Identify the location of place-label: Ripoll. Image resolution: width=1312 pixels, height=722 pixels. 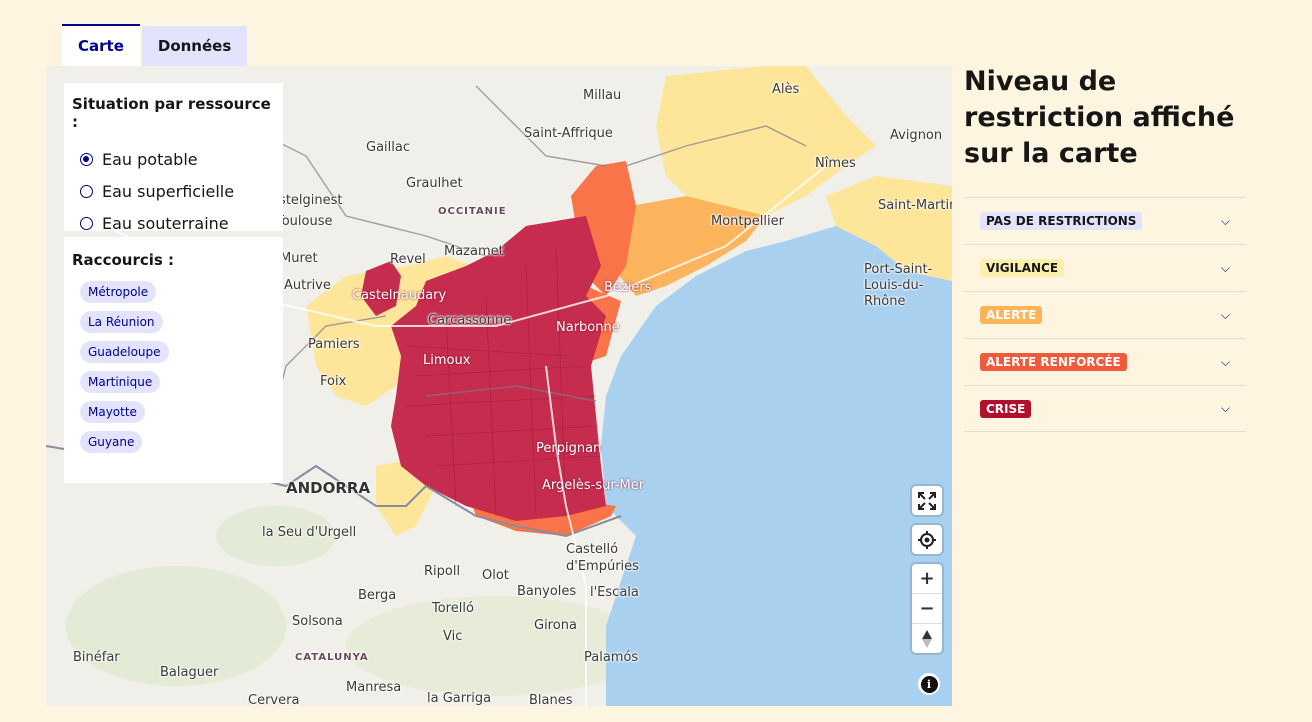
(442, 571).